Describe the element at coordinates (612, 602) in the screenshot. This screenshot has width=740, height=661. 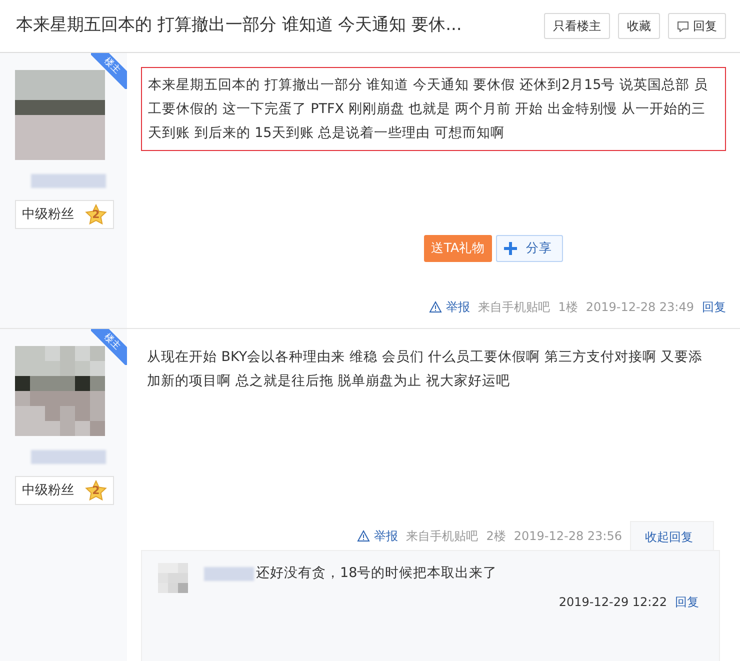
I see `reply-time: 2019-12-29 12:22` at that location.